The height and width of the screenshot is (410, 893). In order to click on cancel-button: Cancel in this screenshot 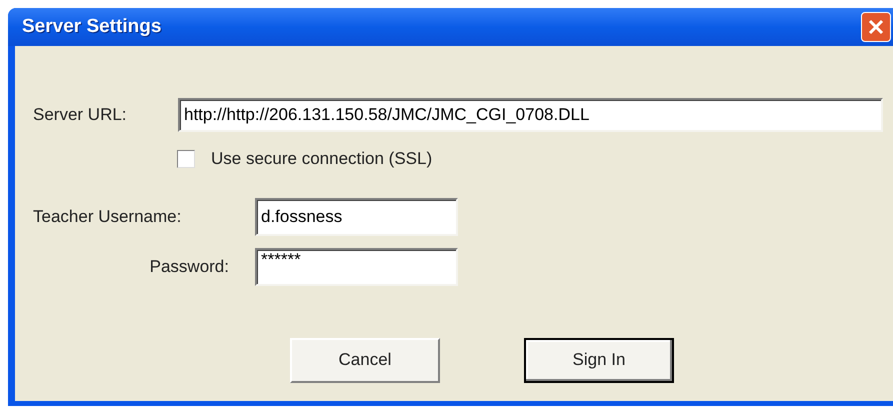, I will do `click(365, 360)`.